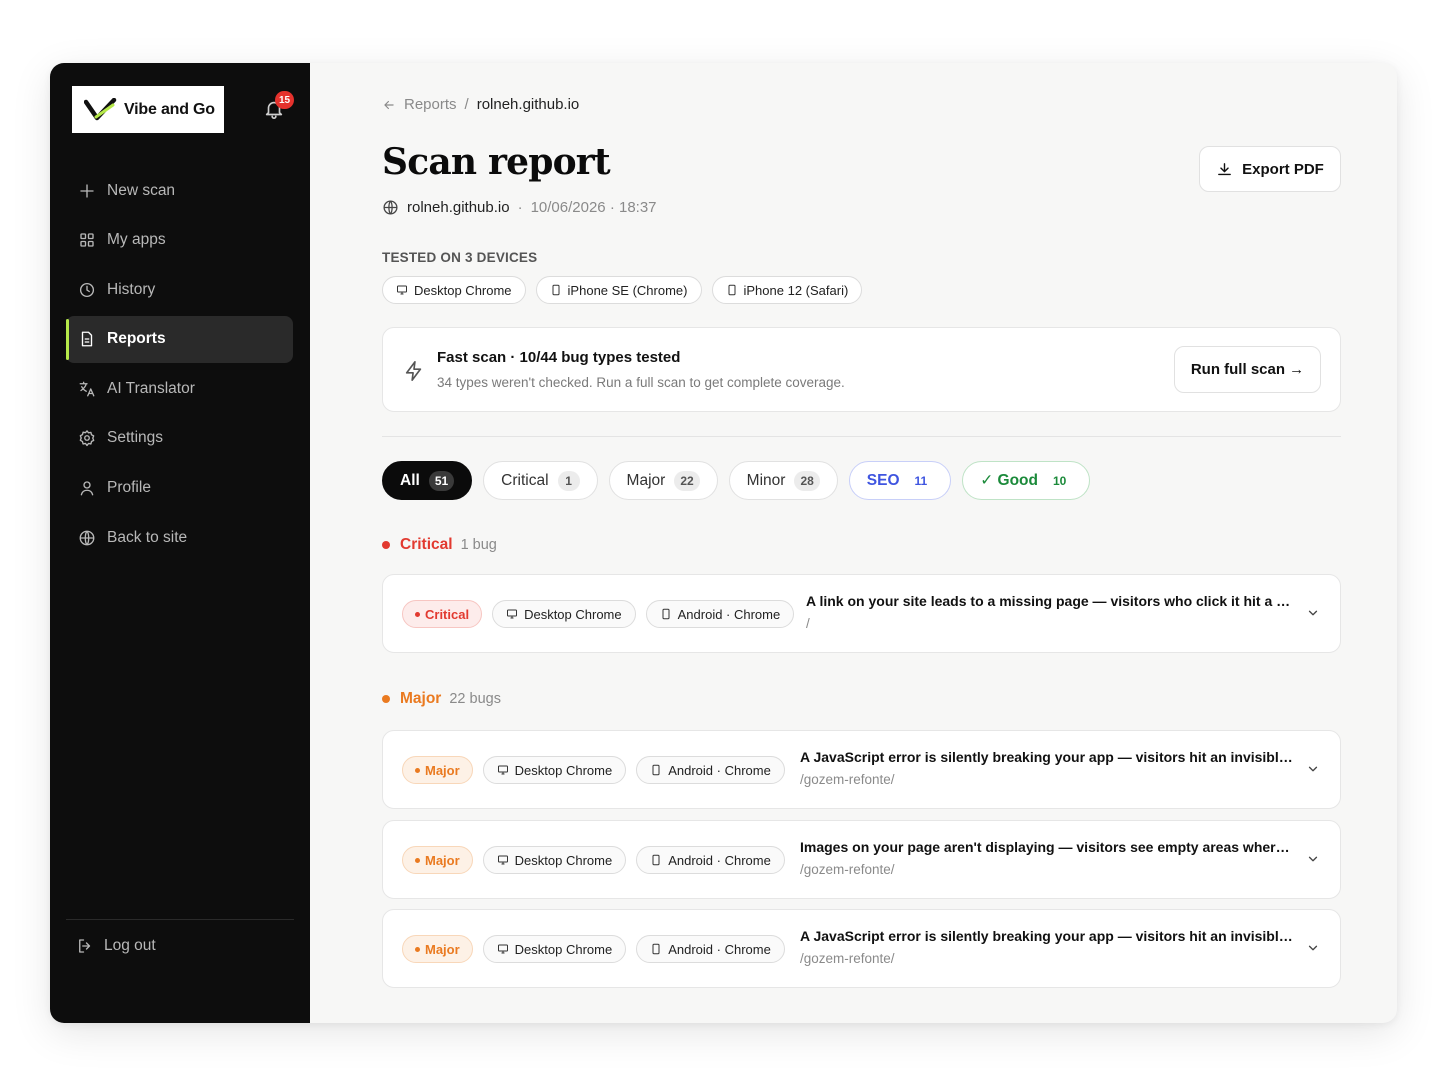 The image size is (1448, 1086). Describe the element at coordinates (807, 480) in the screenshot. I see `filter-count: 28` at that location.